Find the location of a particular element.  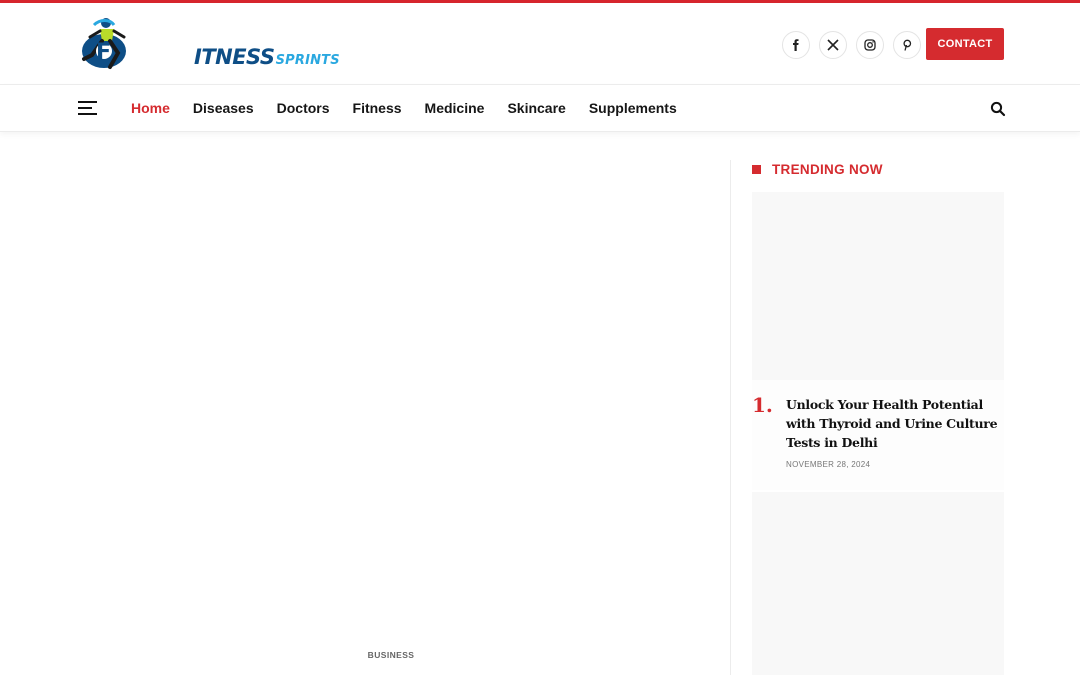

site-header: F ITNESSSPRINTS CONTACT is located at coordinates (540, 43).